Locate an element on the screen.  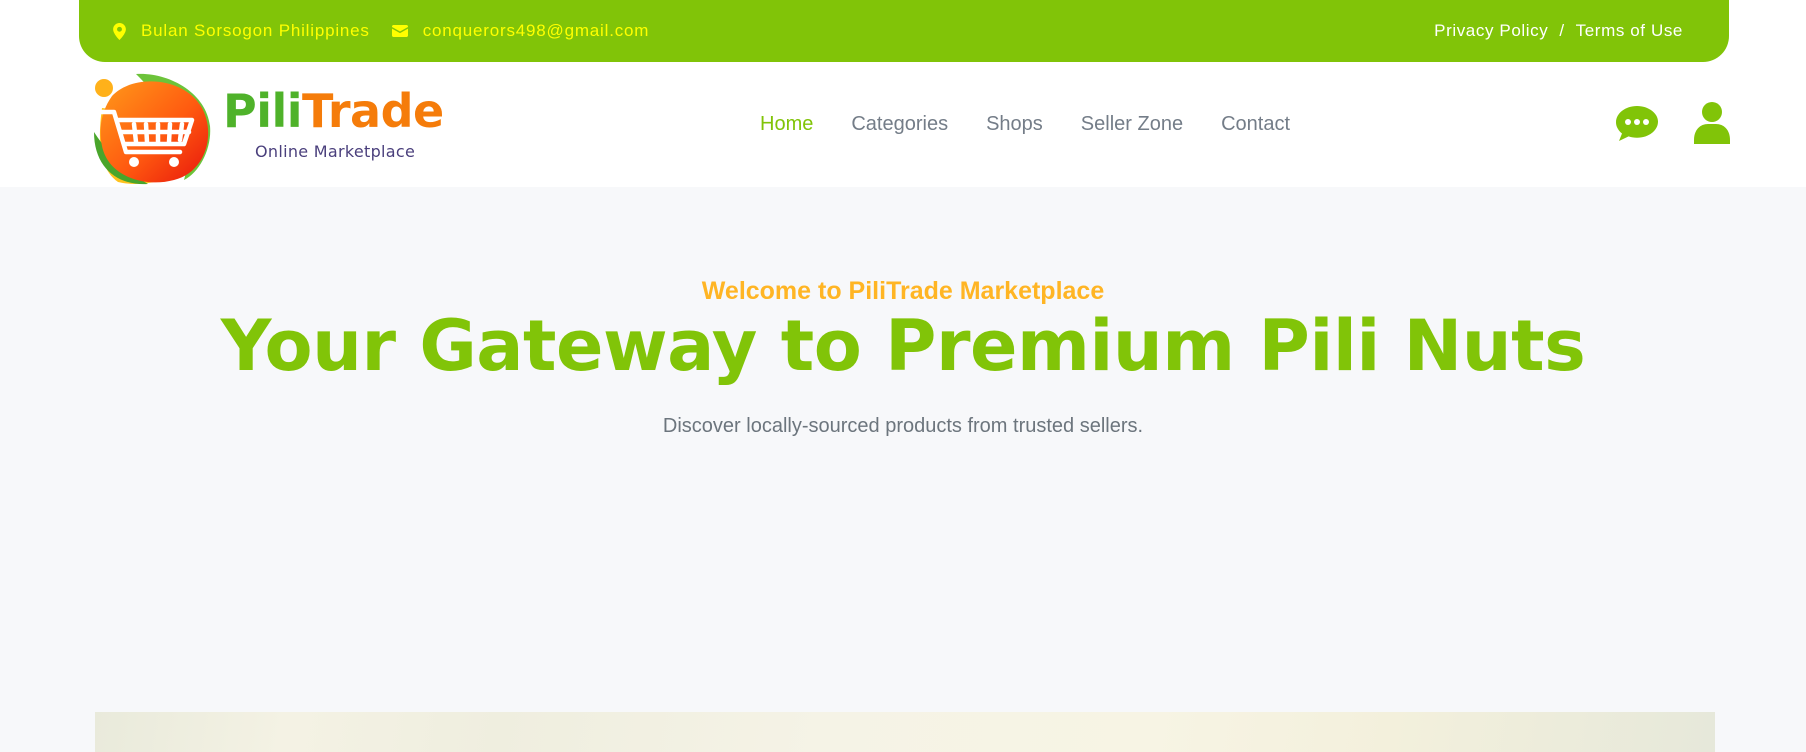
brand-name-part1: Pili is located at coordinates (263, 111).